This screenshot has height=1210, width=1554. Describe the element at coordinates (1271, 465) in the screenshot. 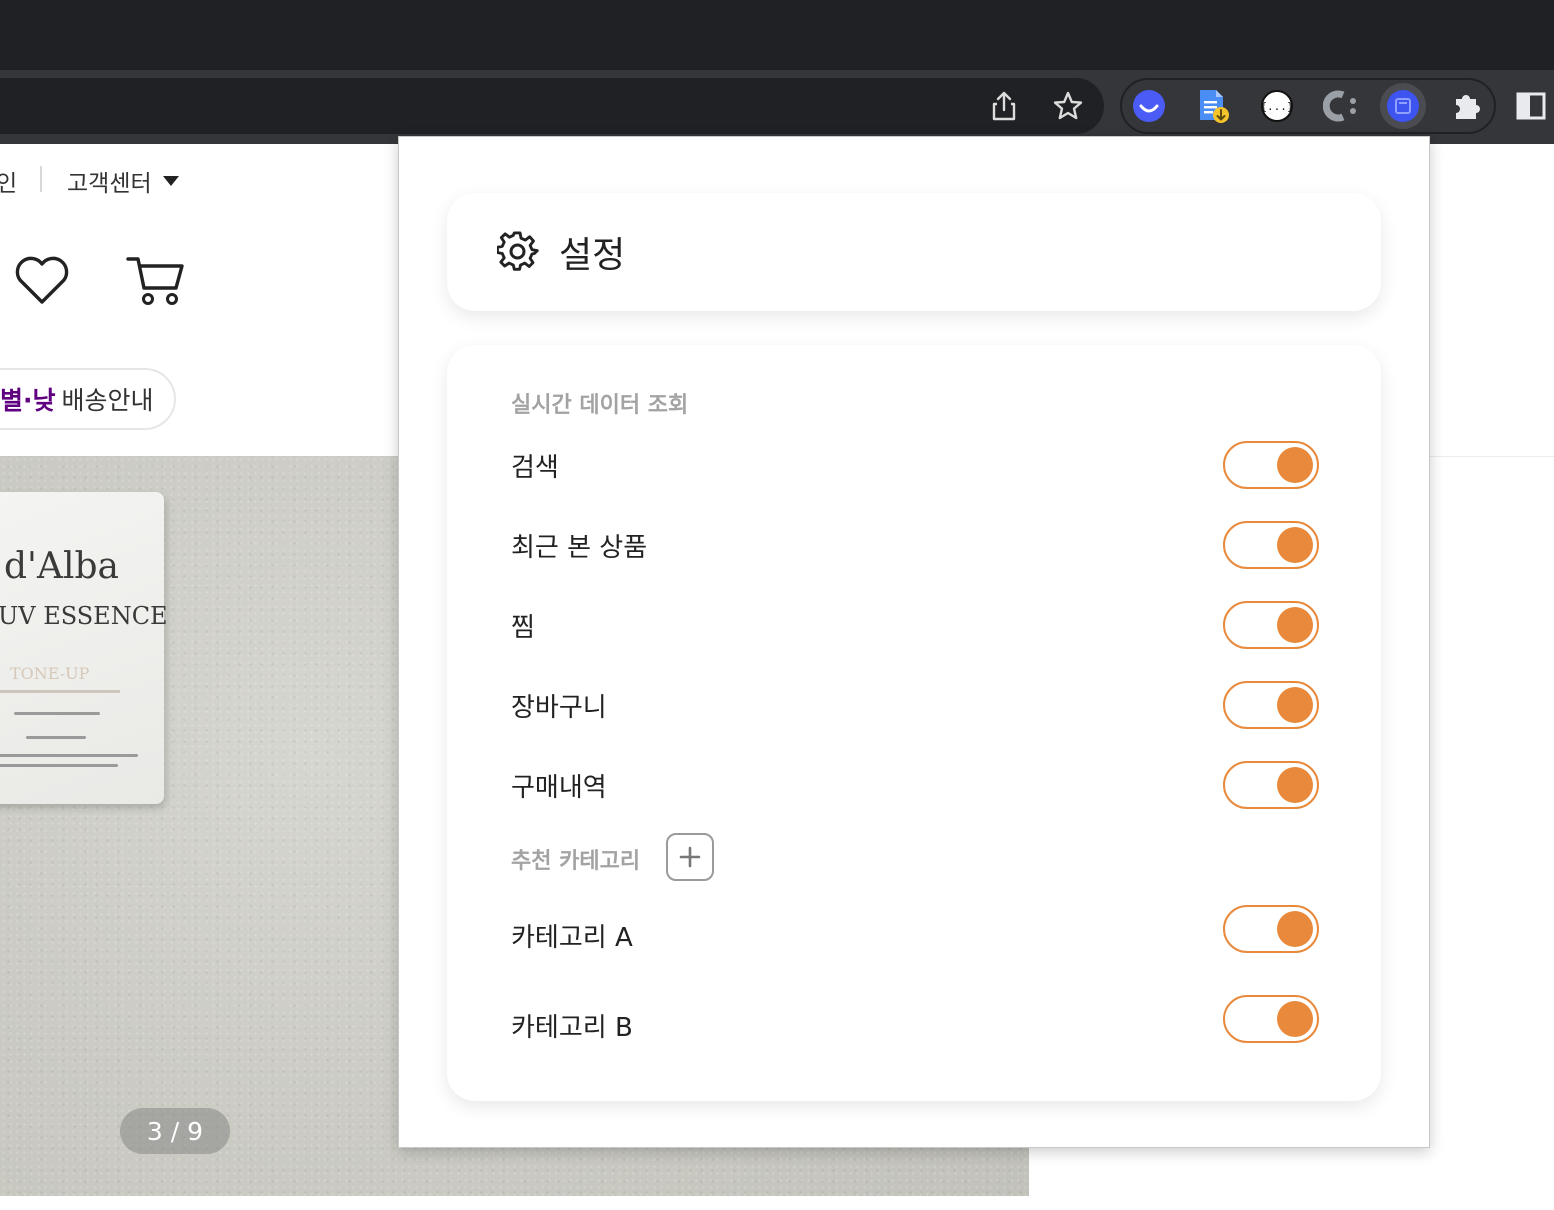

I see `toggle-search` at that location.